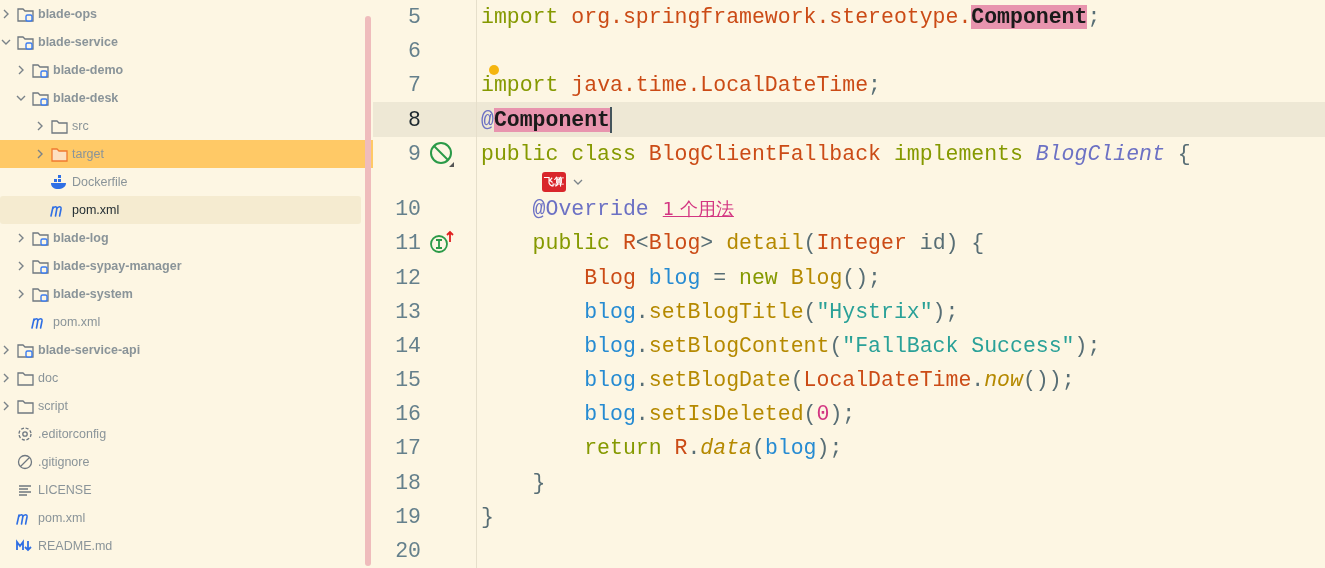 This screenshot has width=1325, height=568. I want to click on line-number: 18, so click(407, 482).